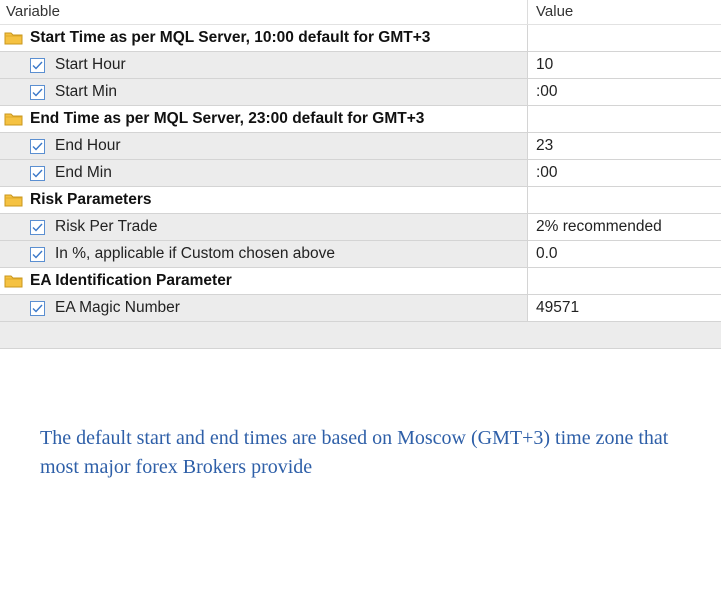 This screenshot has height=598, width=721. I want to click on param-row-end-hour: End Hour 23, so click(360, 146).